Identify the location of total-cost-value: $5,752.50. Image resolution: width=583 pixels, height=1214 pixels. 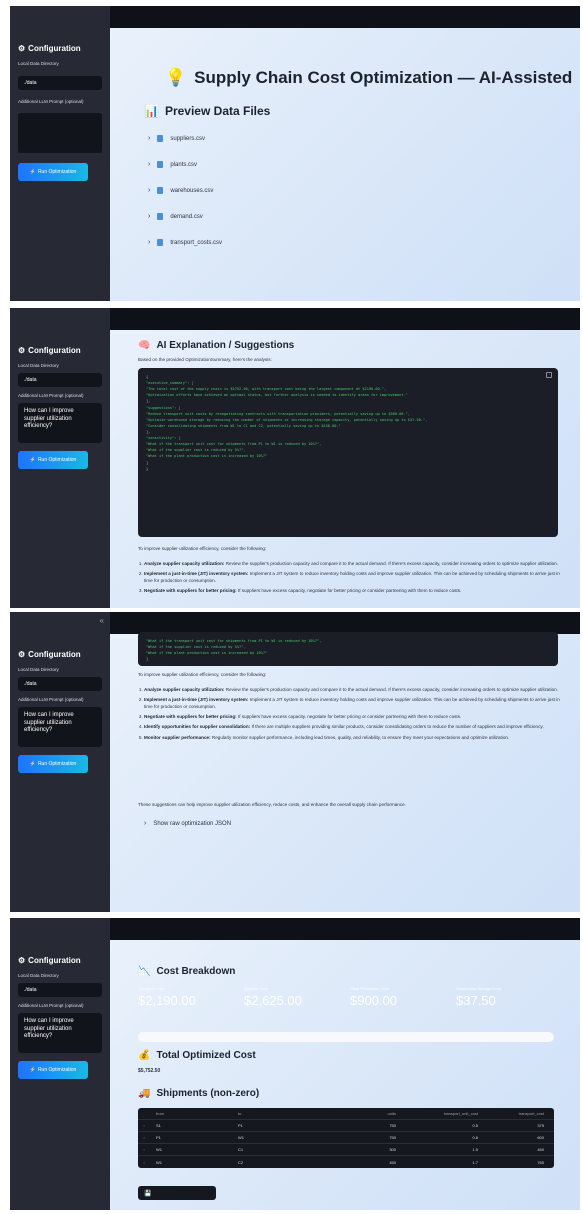
(149, 1071).